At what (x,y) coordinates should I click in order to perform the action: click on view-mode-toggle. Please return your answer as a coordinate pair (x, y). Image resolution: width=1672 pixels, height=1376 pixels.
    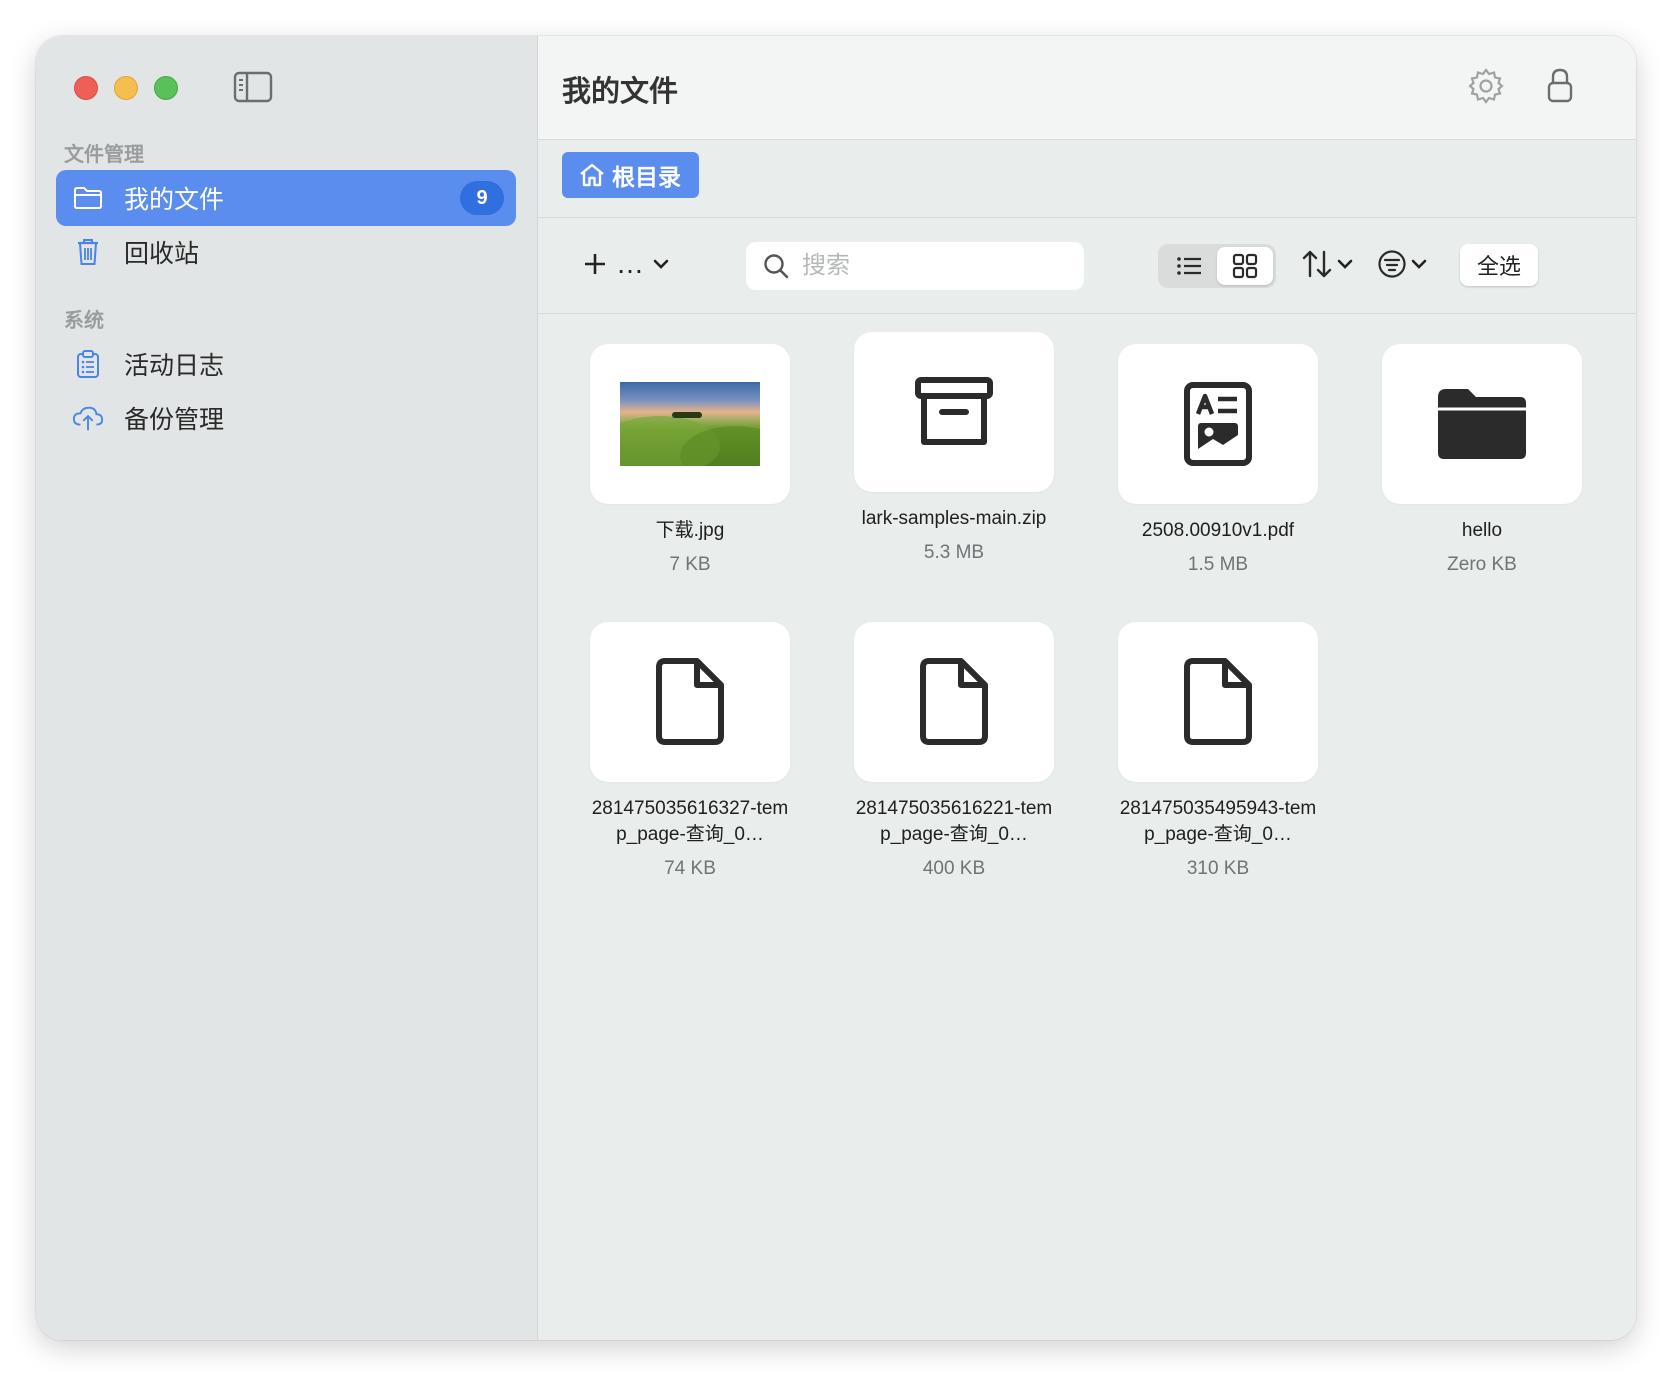
    Looking at the image, I should click on (1217, 266).